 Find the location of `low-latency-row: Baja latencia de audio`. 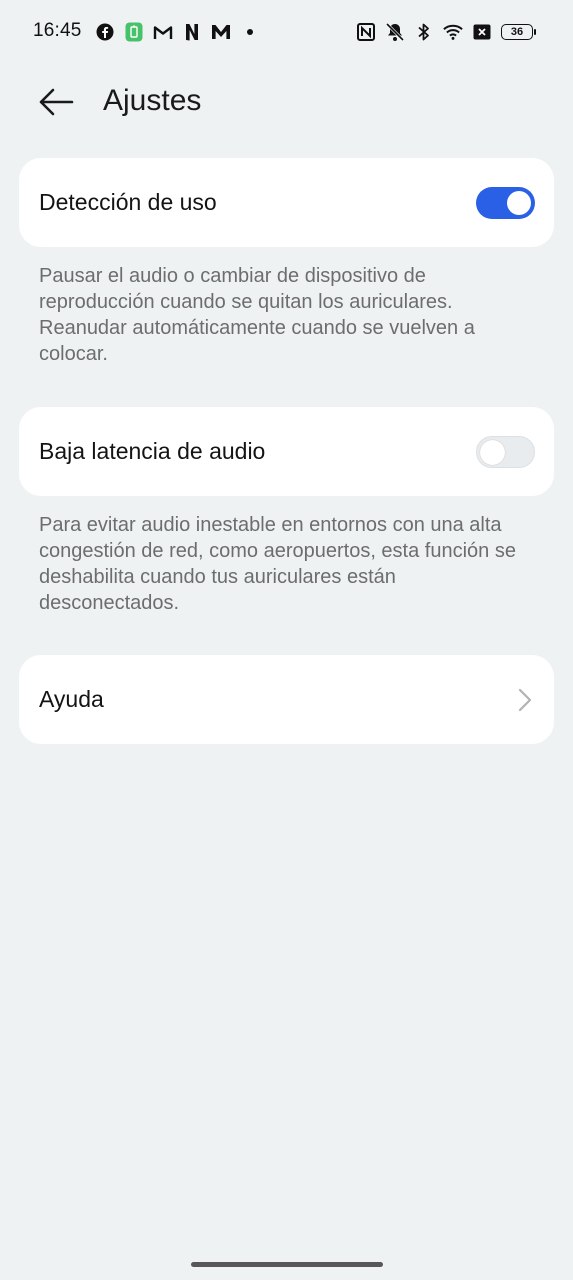

low-latency-row: Baja latencia de audio is located at coordinates (286, 451).